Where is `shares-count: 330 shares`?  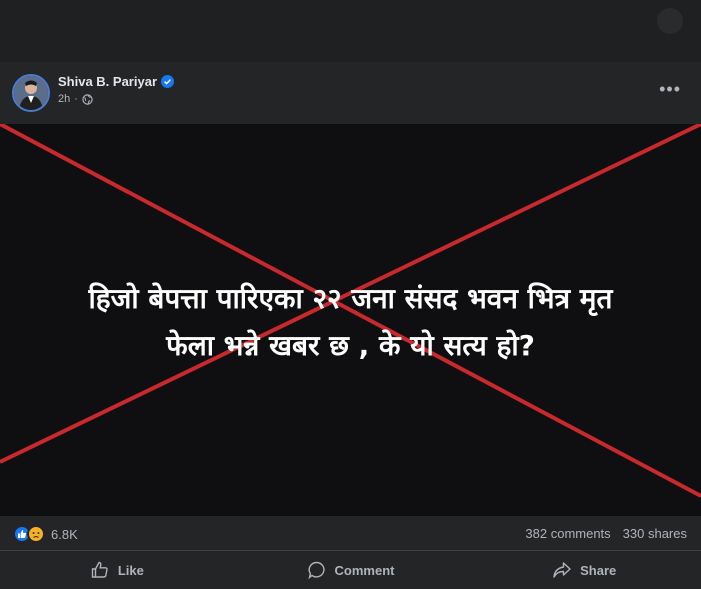
shares-count: 330 shares is located at coordinates (655, 533).